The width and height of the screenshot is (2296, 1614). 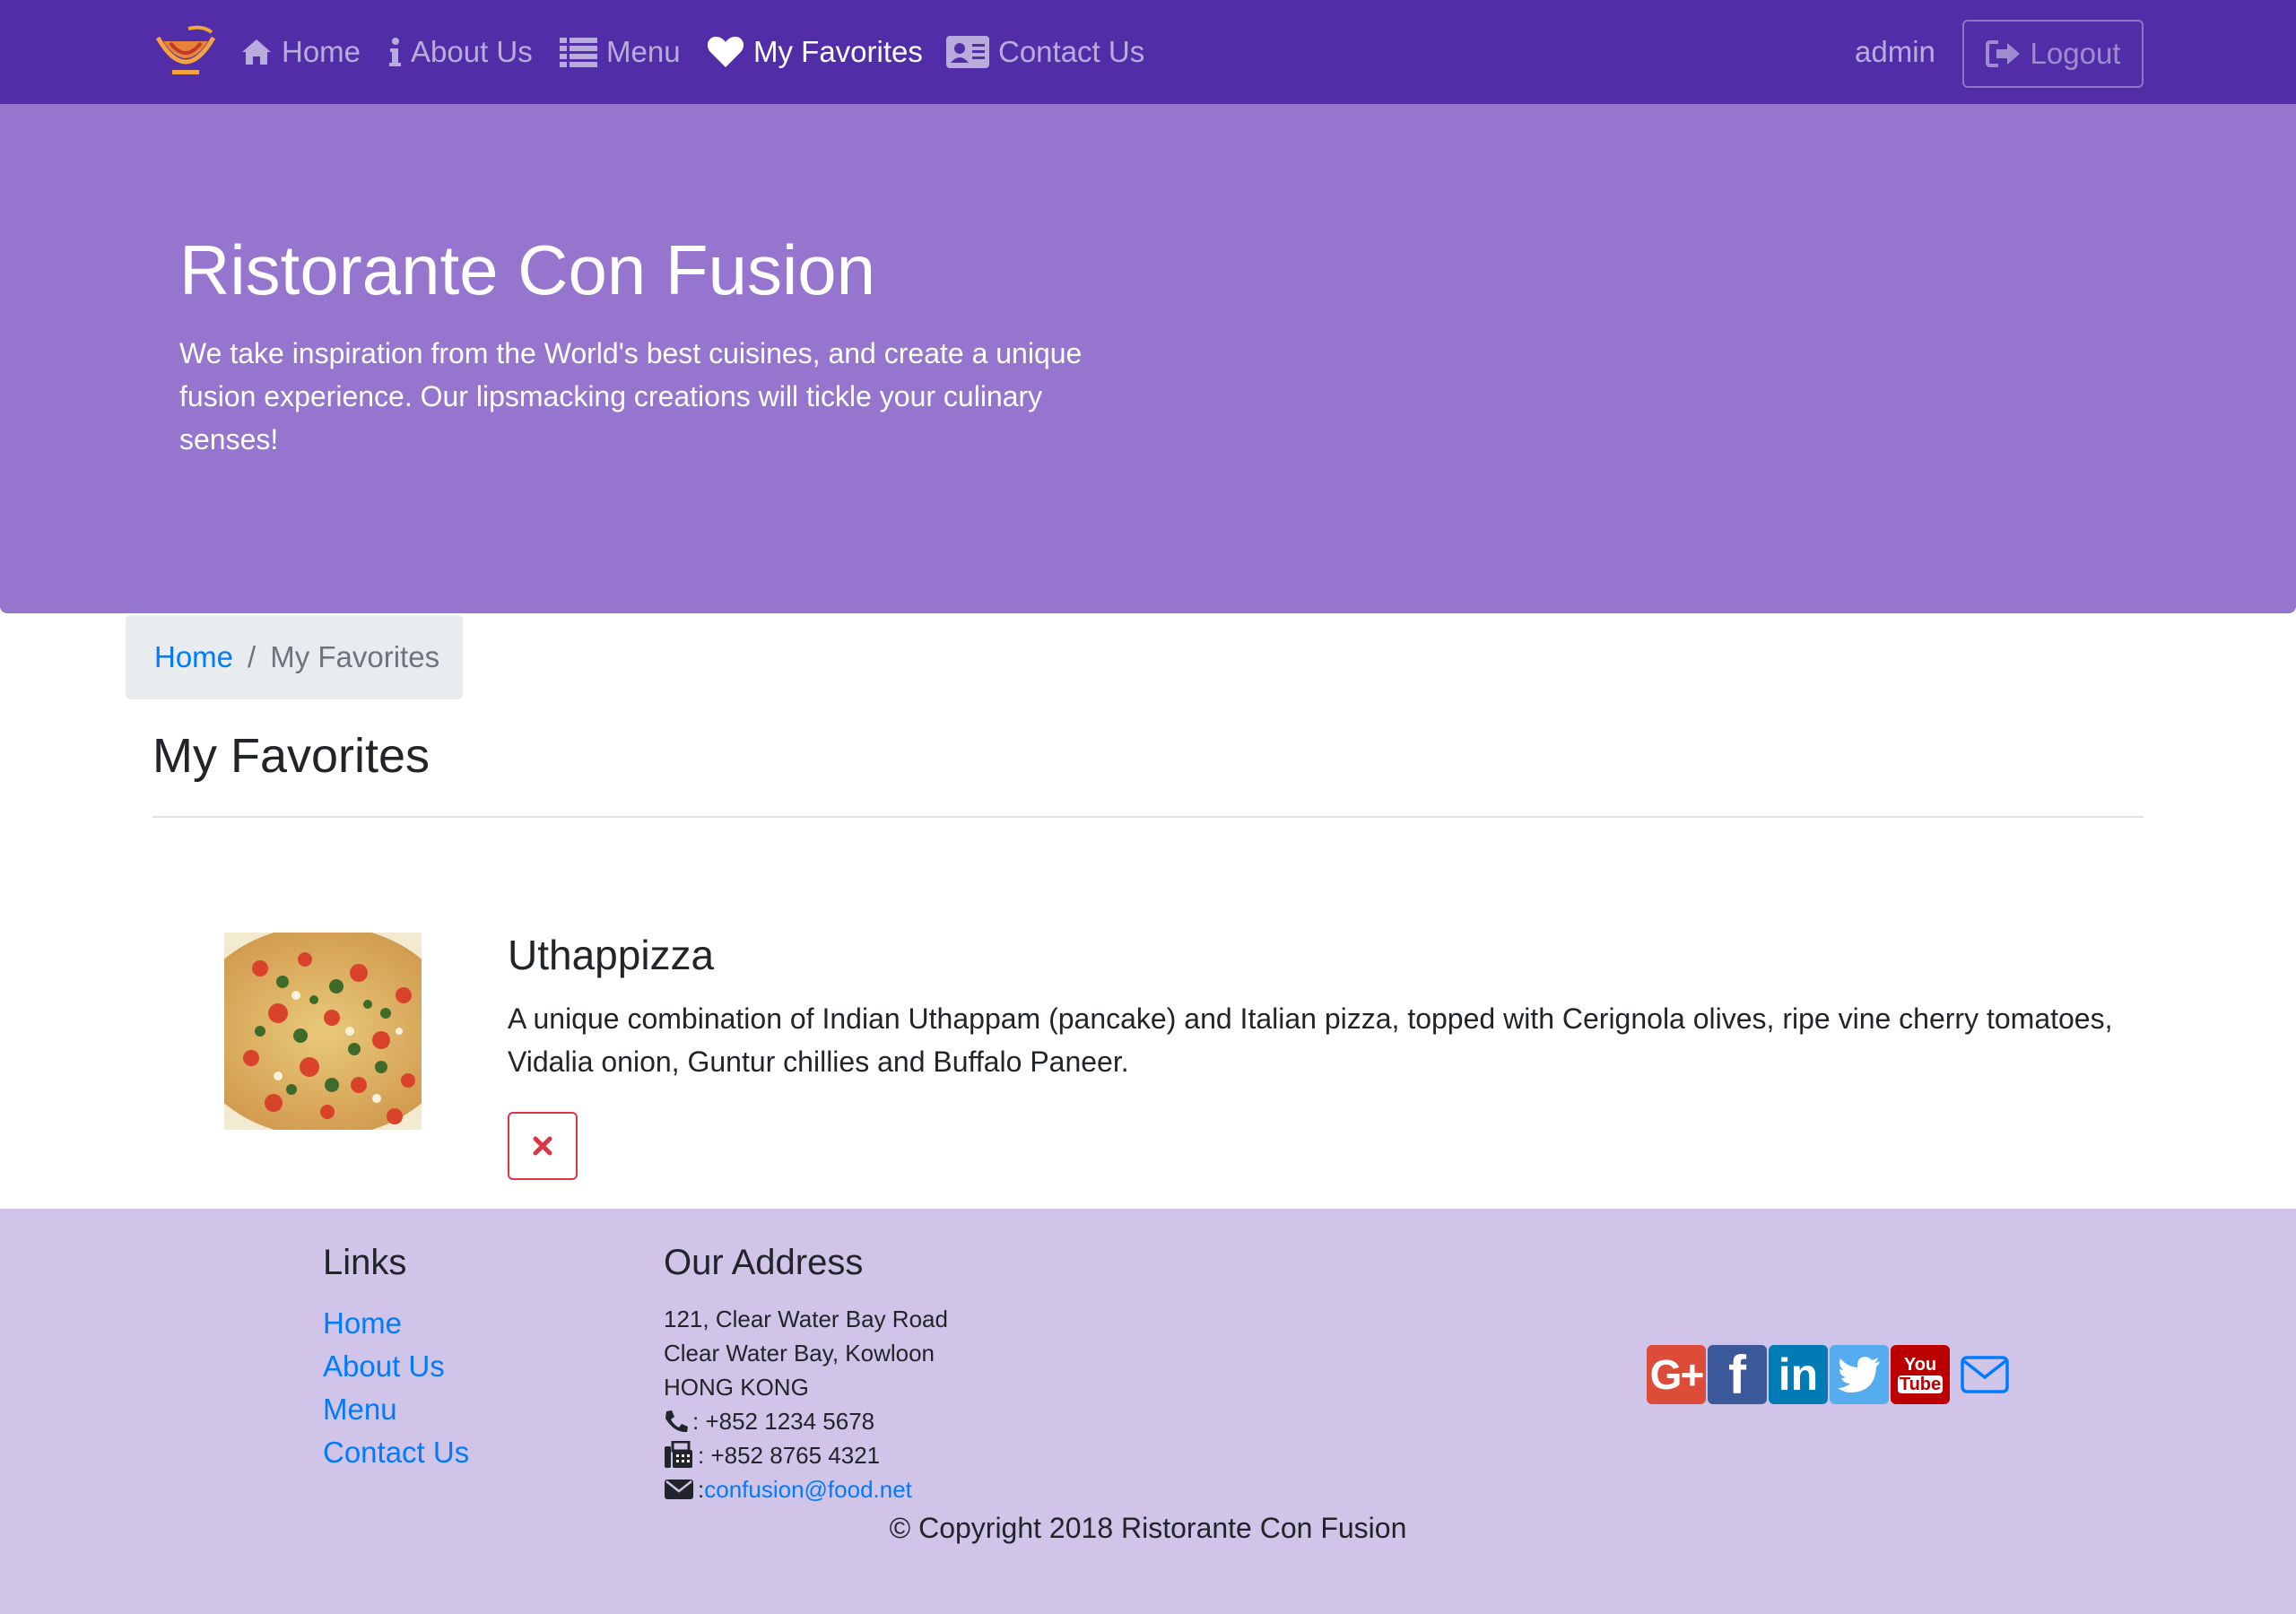 I want to click on username-label: admin, so click(x=1895, y=51).